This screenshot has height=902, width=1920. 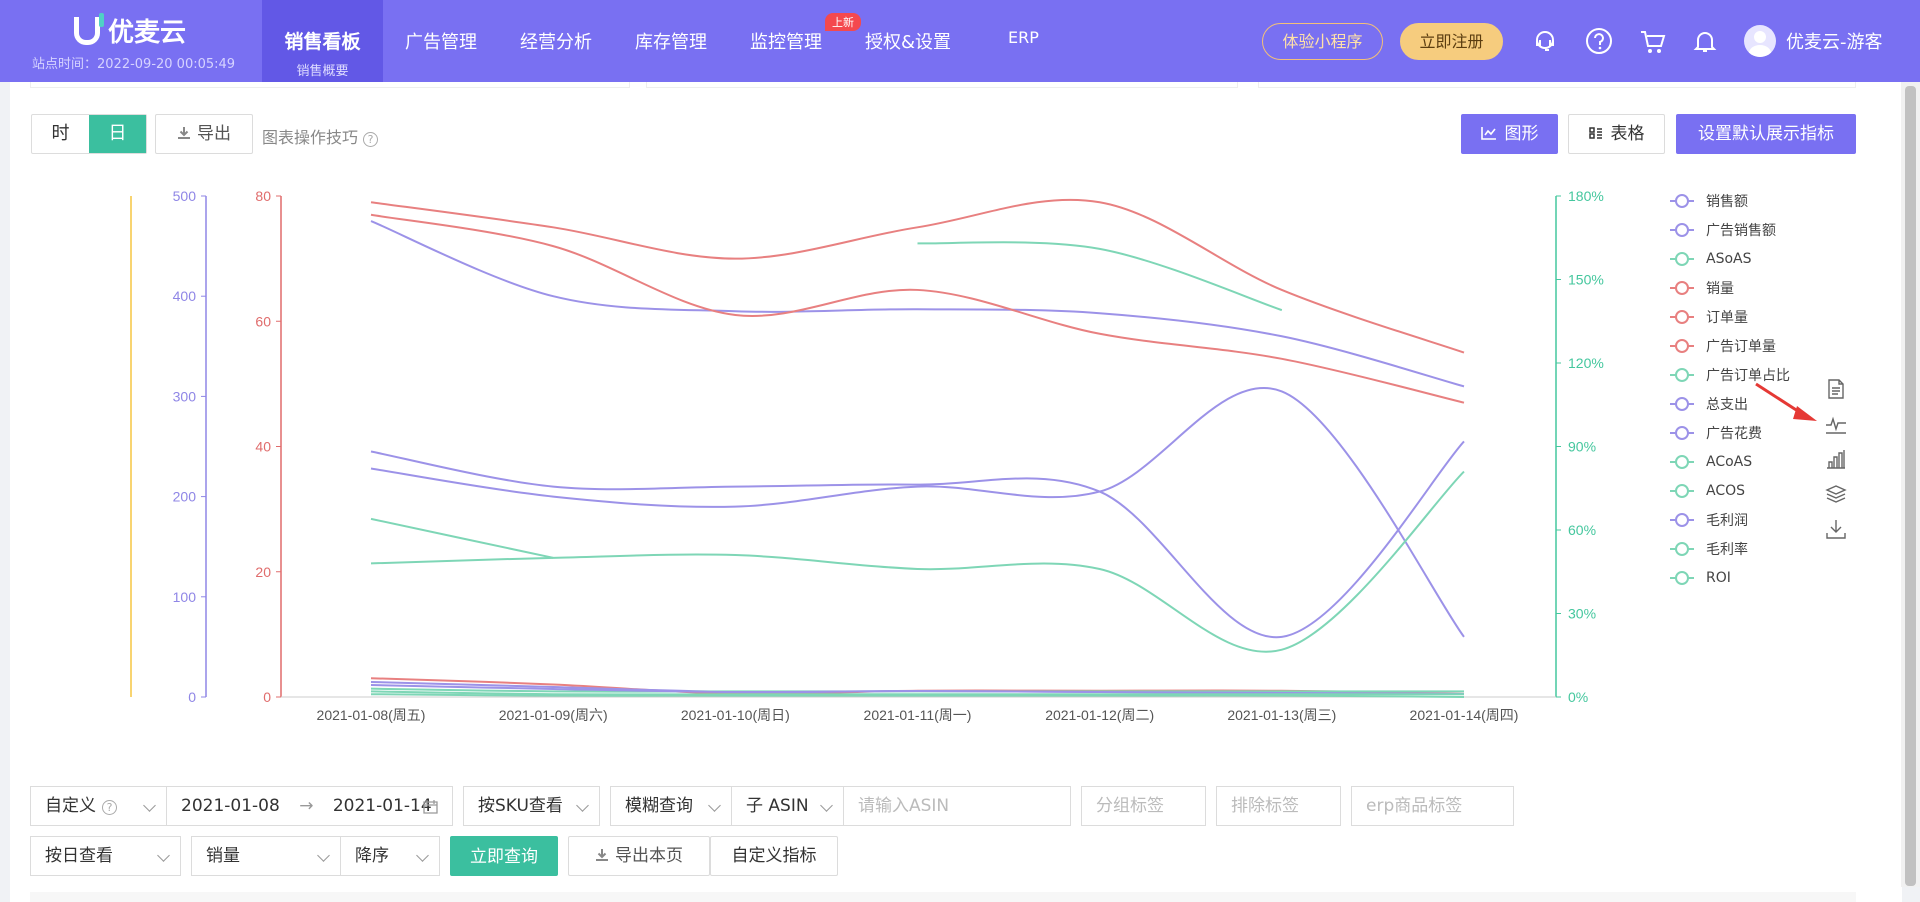 What do you see at coordinates (267, 697) in the screenshot?
I see `count-tick-label: 0` at bounding box center [267, 697].